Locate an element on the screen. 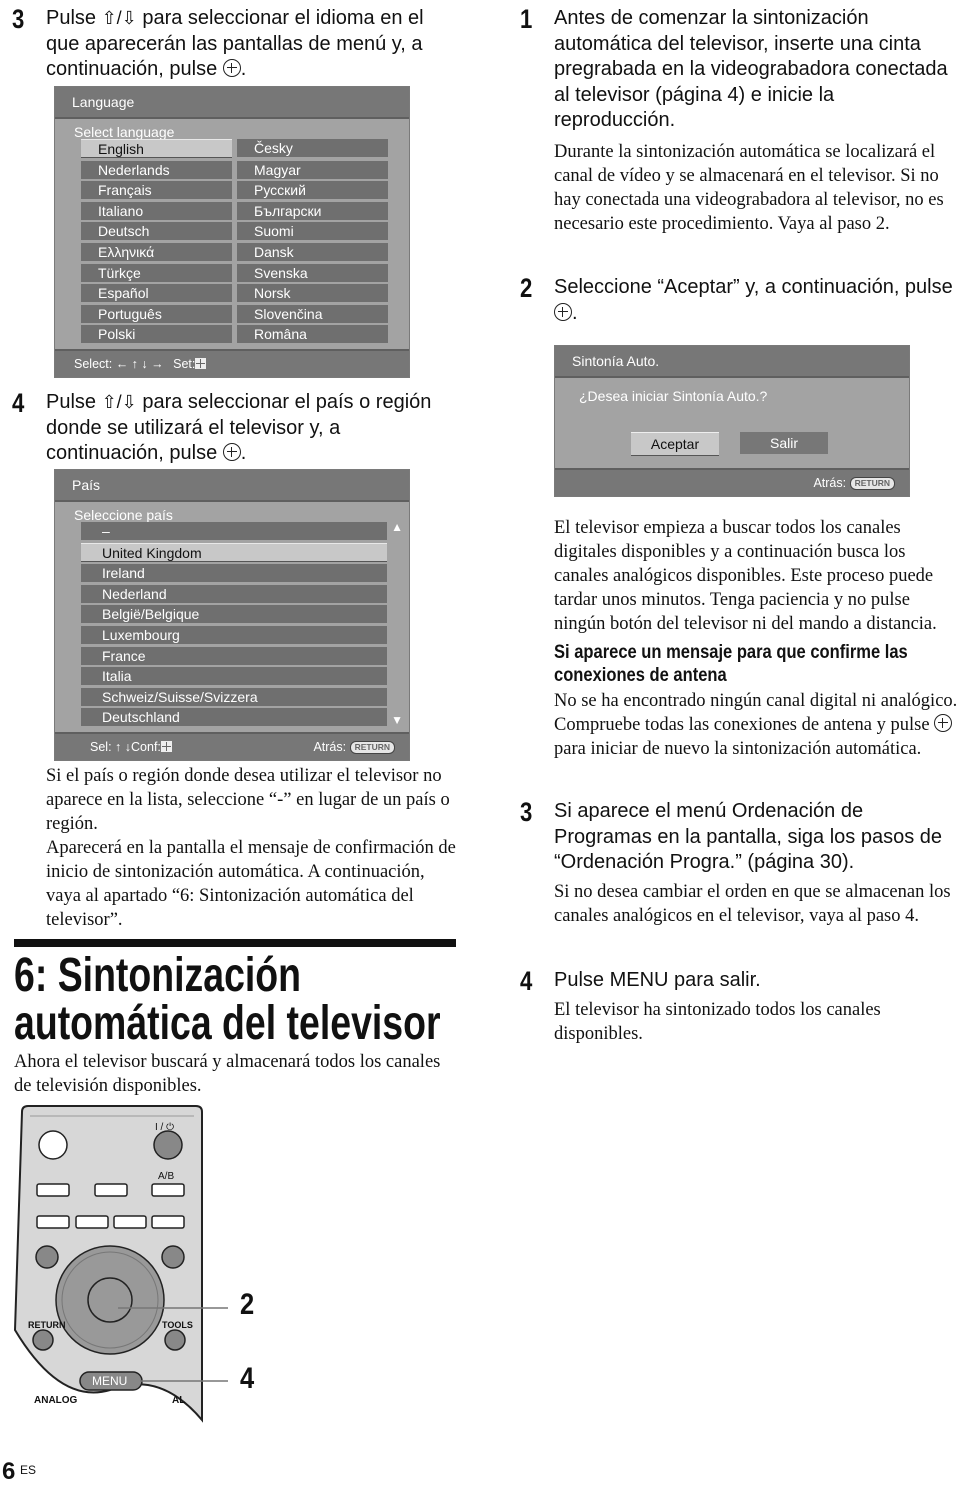  screen-footer: Select: ← ↑ ↓ → Set: is located at coordinates (232, 363).